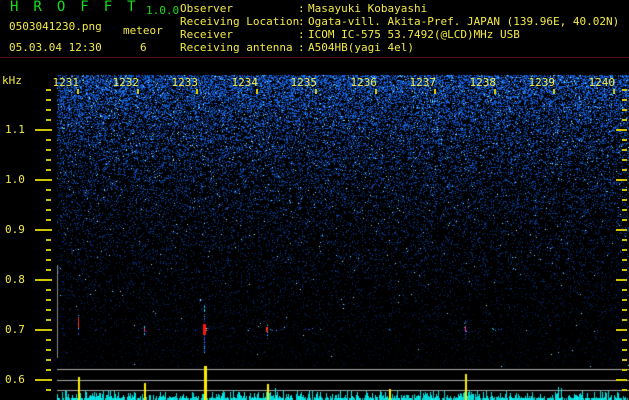 The image size is (629, 400). What do you see at coordinates (15, 229) in the screenshot?
I see `y-tick-label: 0.9` at bounding box center [15, 229].